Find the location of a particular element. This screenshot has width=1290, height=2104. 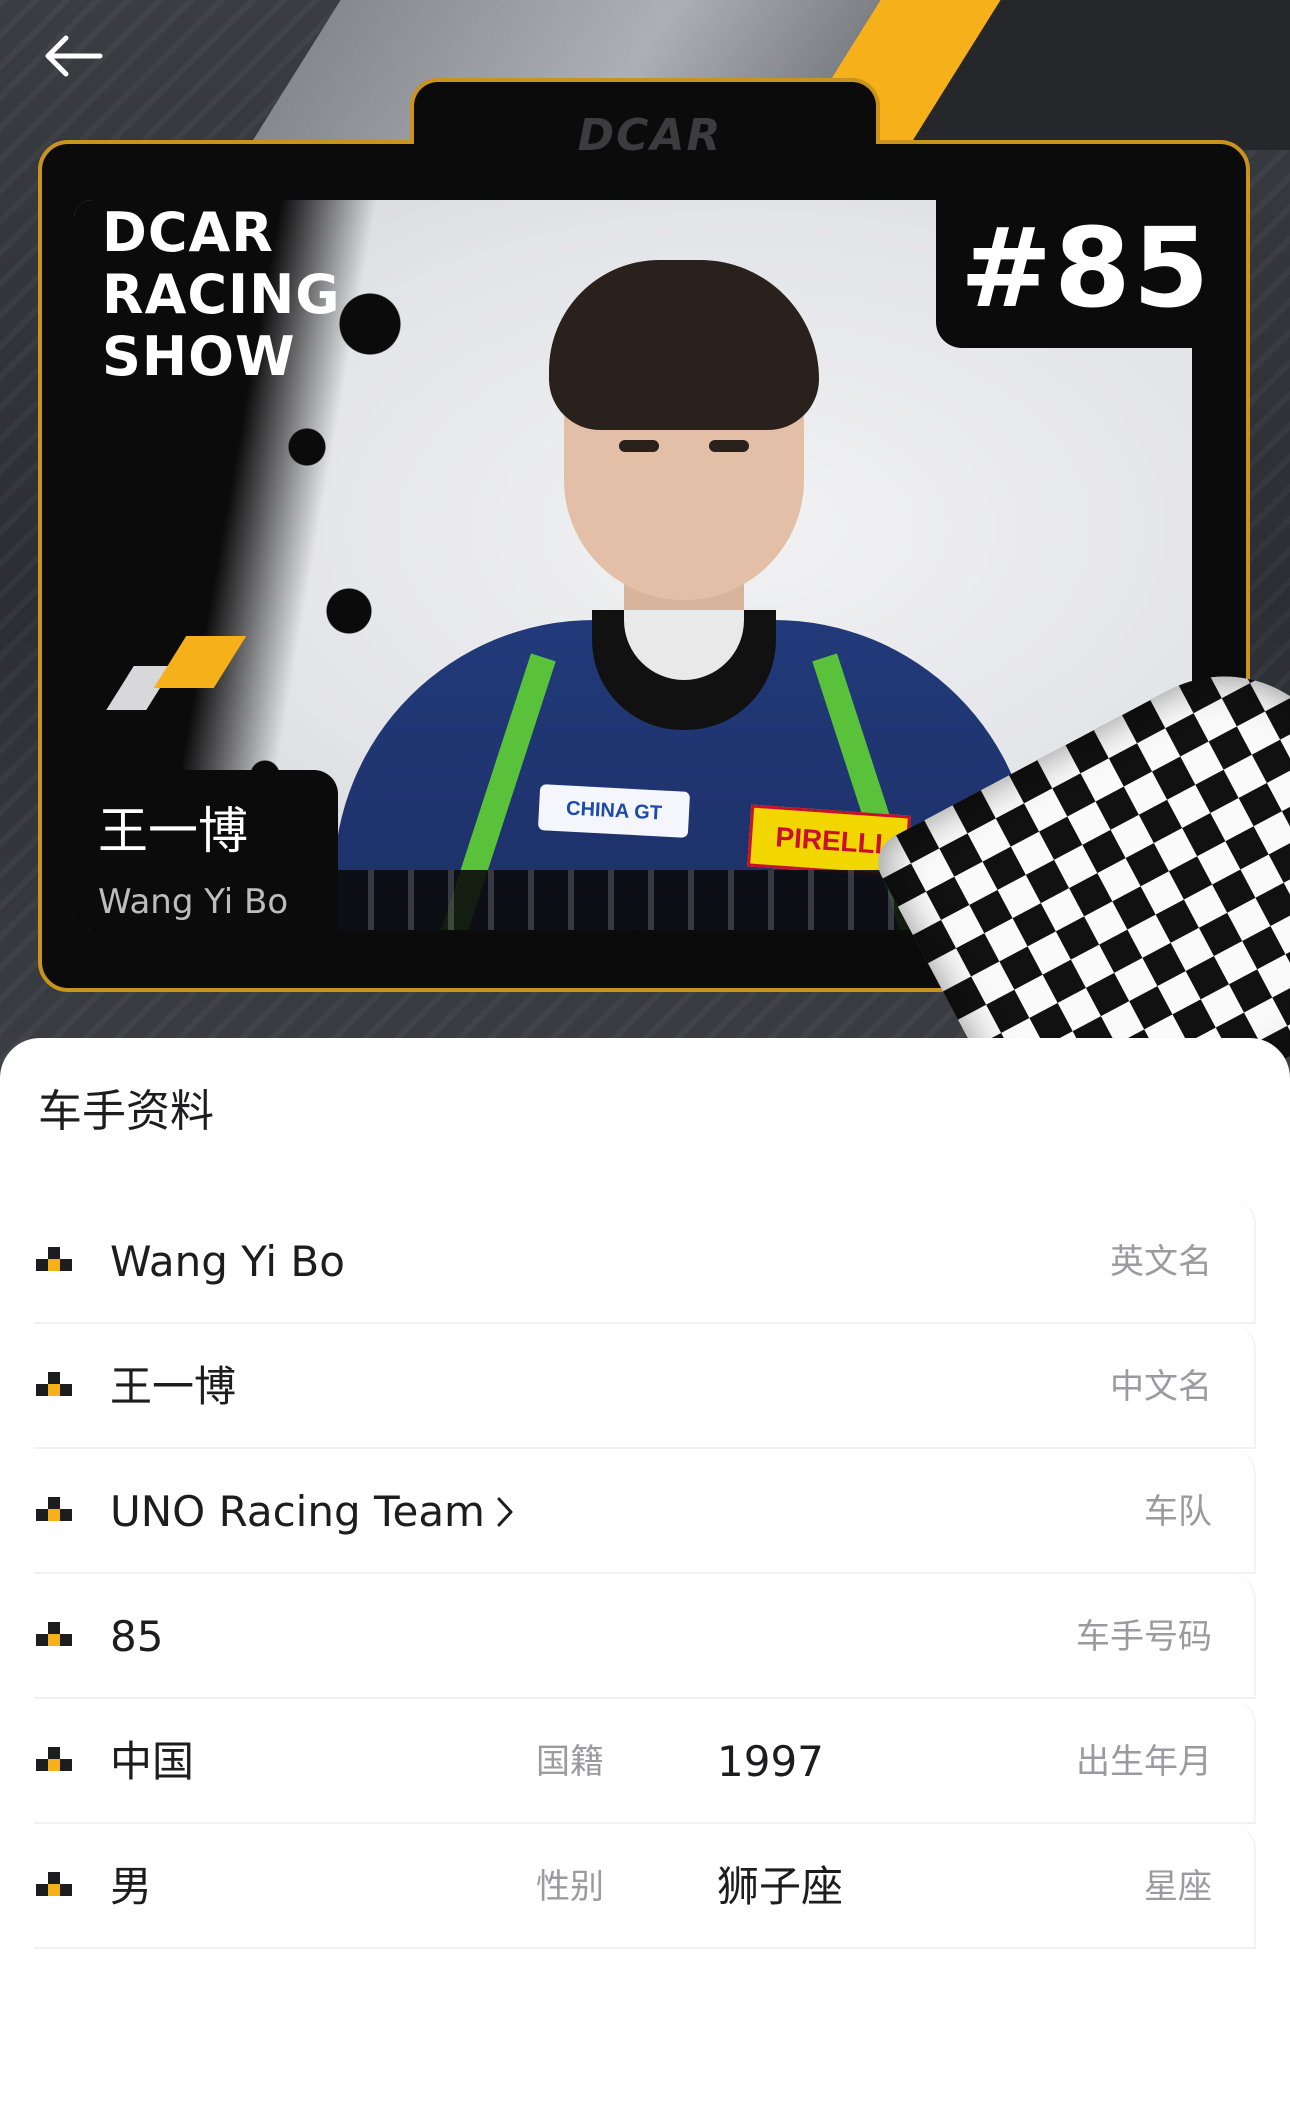

driver-number-label: 车手号码 is located at coordinates (1144, 1637).